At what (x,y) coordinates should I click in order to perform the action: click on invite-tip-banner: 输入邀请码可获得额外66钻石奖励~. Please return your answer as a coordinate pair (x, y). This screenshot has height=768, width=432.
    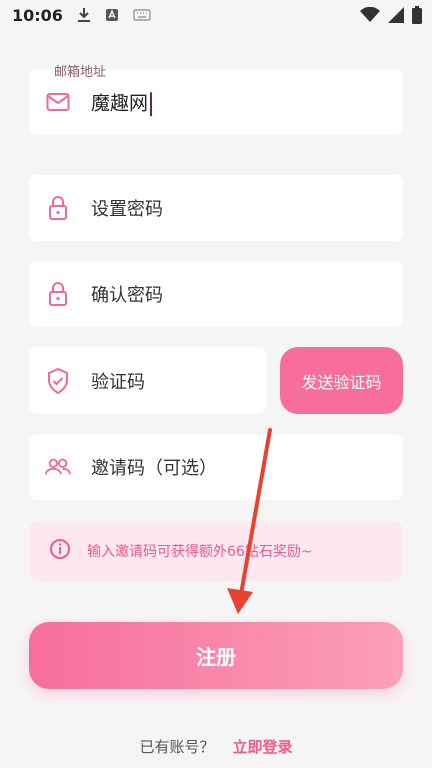
    Looking at the image, I should click on (216, 551).